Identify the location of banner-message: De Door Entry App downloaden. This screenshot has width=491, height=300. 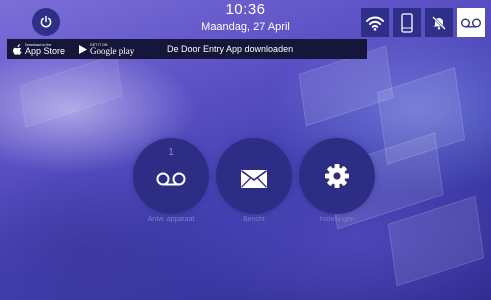
(230, 49).